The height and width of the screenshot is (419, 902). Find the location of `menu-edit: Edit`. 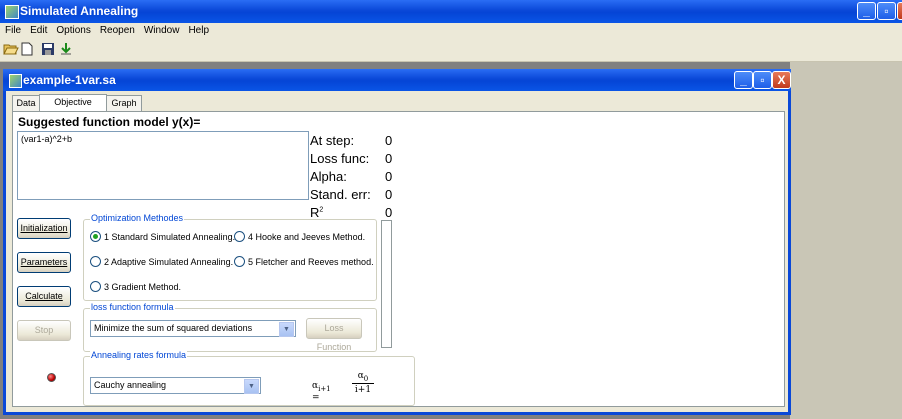

menu-edit: Edit is located at coordinates (38, 29).